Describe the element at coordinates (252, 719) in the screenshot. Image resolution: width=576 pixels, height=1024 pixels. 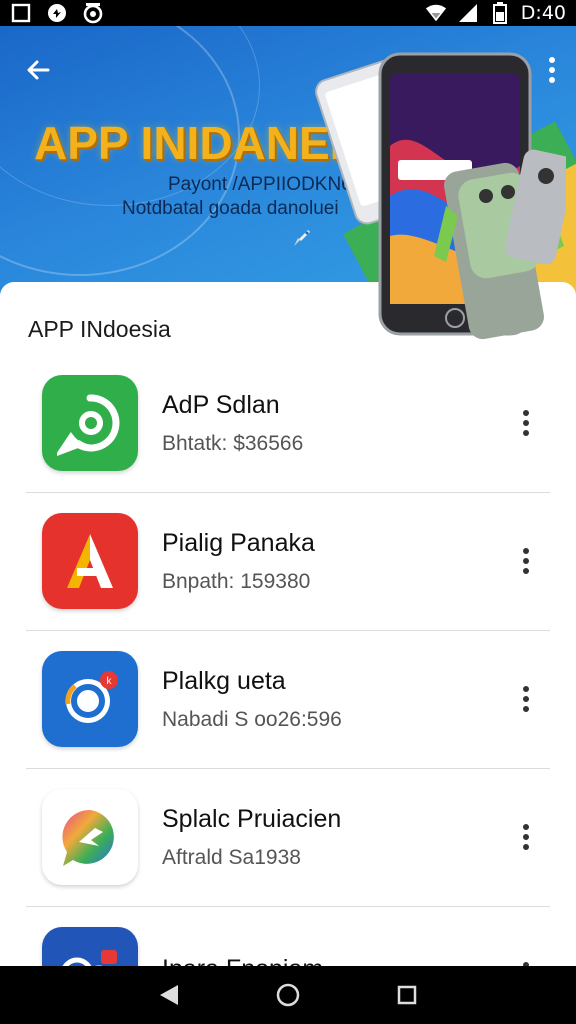
I see `app-meta: Nabadi S oo26:596` at that location.